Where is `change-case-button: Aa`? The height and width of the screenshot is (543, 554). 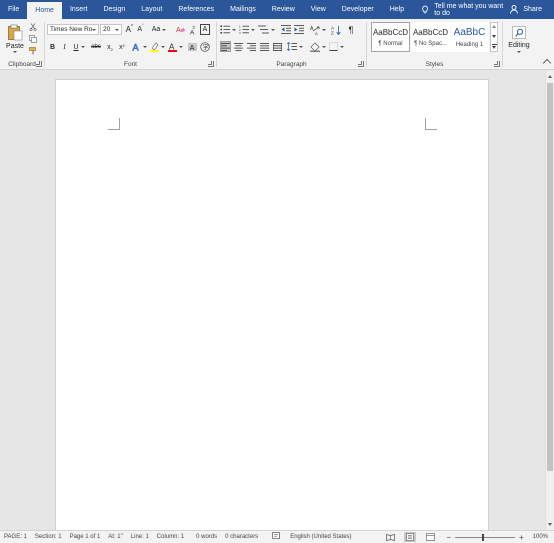
change-case-button: Aa is located at coordinates (159, 29).